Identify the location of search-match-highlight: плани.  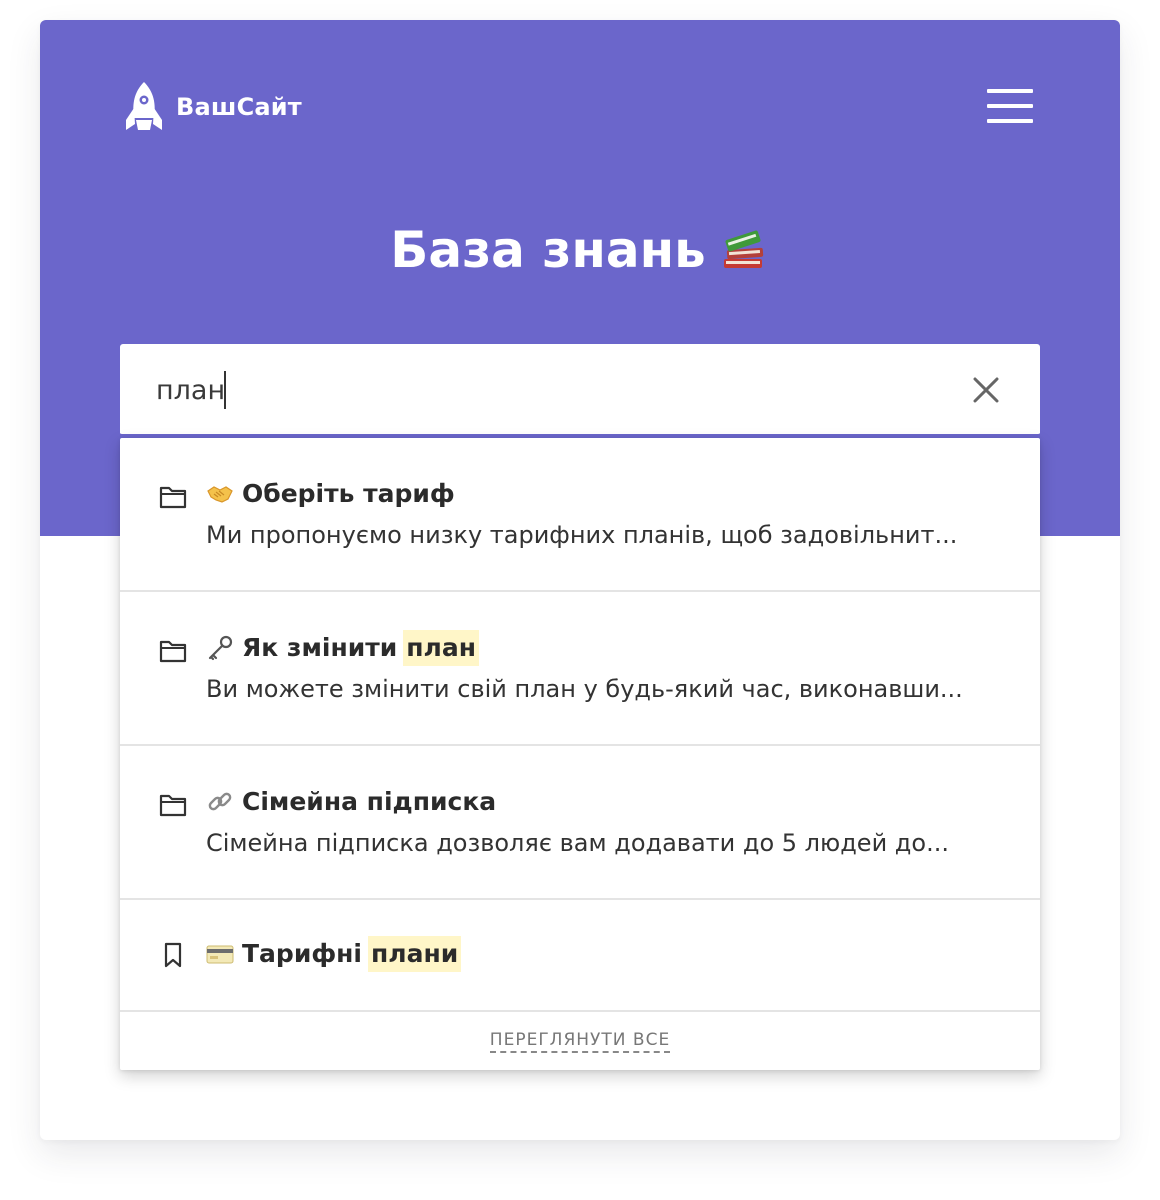
(414, 954).